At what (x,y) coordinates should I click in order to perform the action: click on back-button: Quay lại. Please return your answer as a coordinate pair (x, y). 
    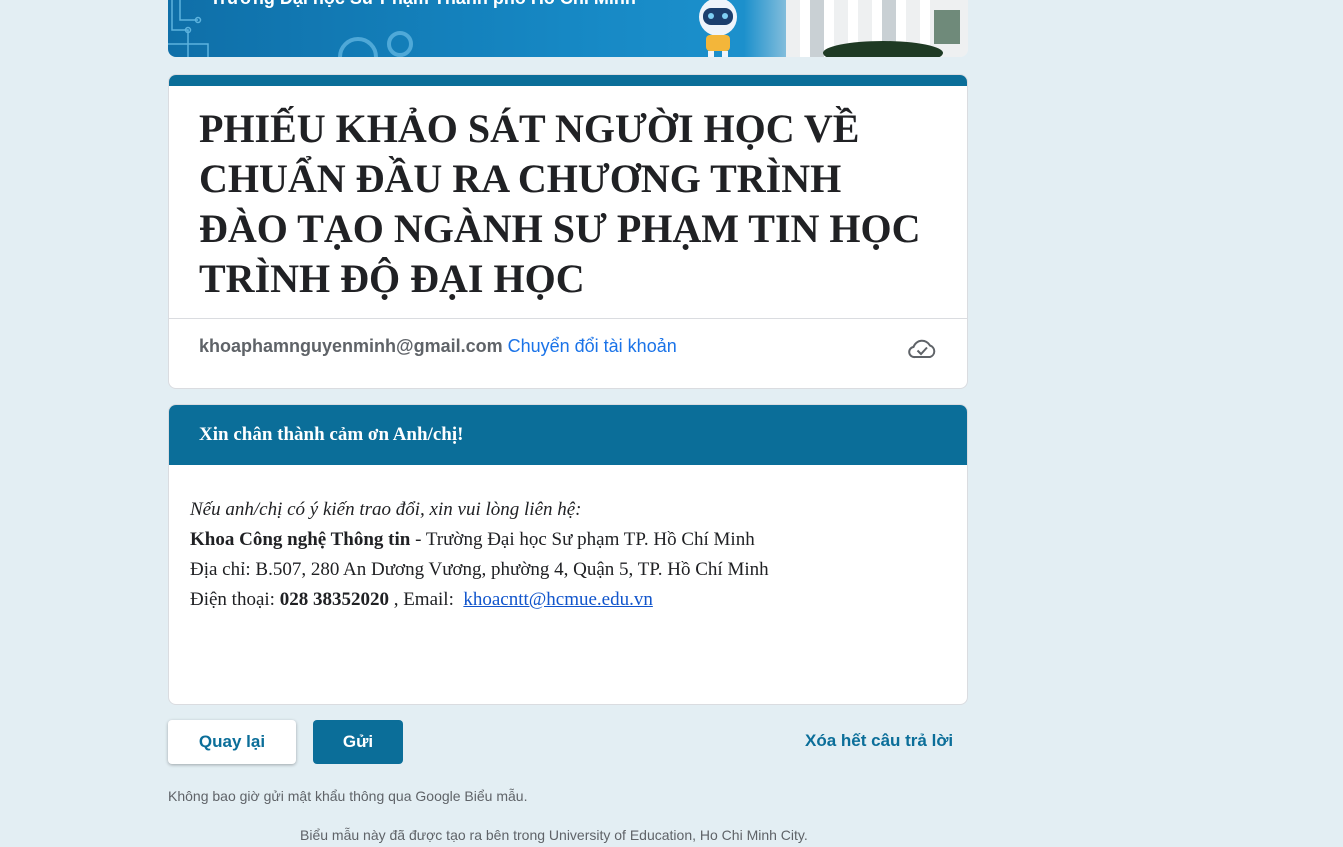
    Looking at the image, I should click on (232, 742).